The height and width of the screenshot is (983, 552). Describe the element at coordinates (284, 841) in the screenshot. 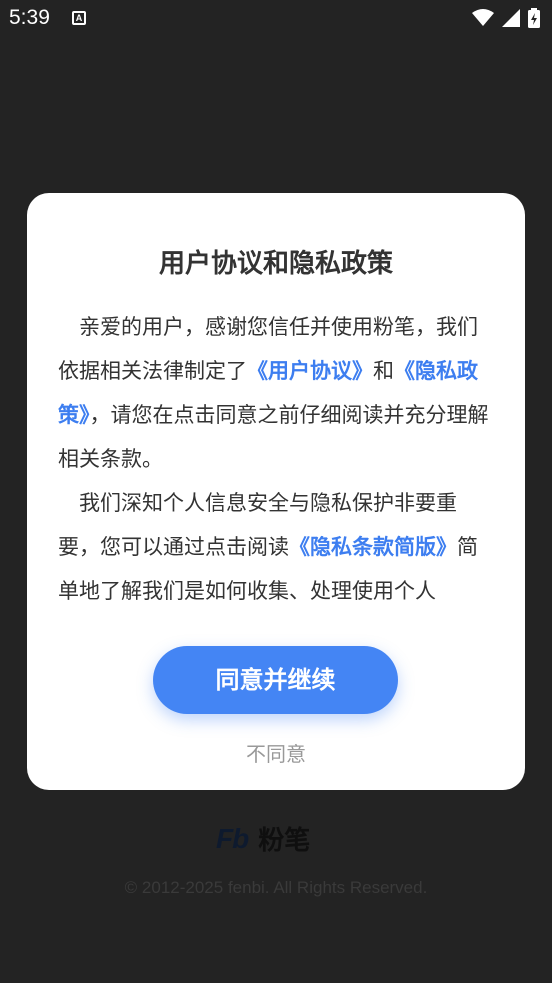

I see `brand-name: 粉笔` at that location.